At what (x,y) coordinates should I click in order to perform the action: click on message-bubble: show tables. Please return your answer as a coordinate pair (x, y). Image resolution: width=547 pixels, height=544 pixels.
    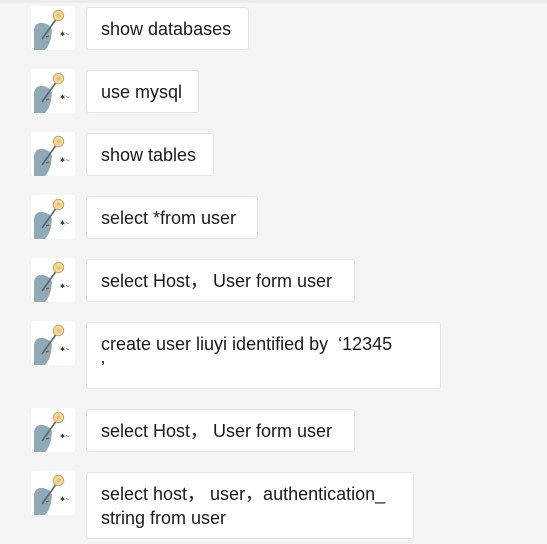
    Looking at the image, I should click on (150, 154).